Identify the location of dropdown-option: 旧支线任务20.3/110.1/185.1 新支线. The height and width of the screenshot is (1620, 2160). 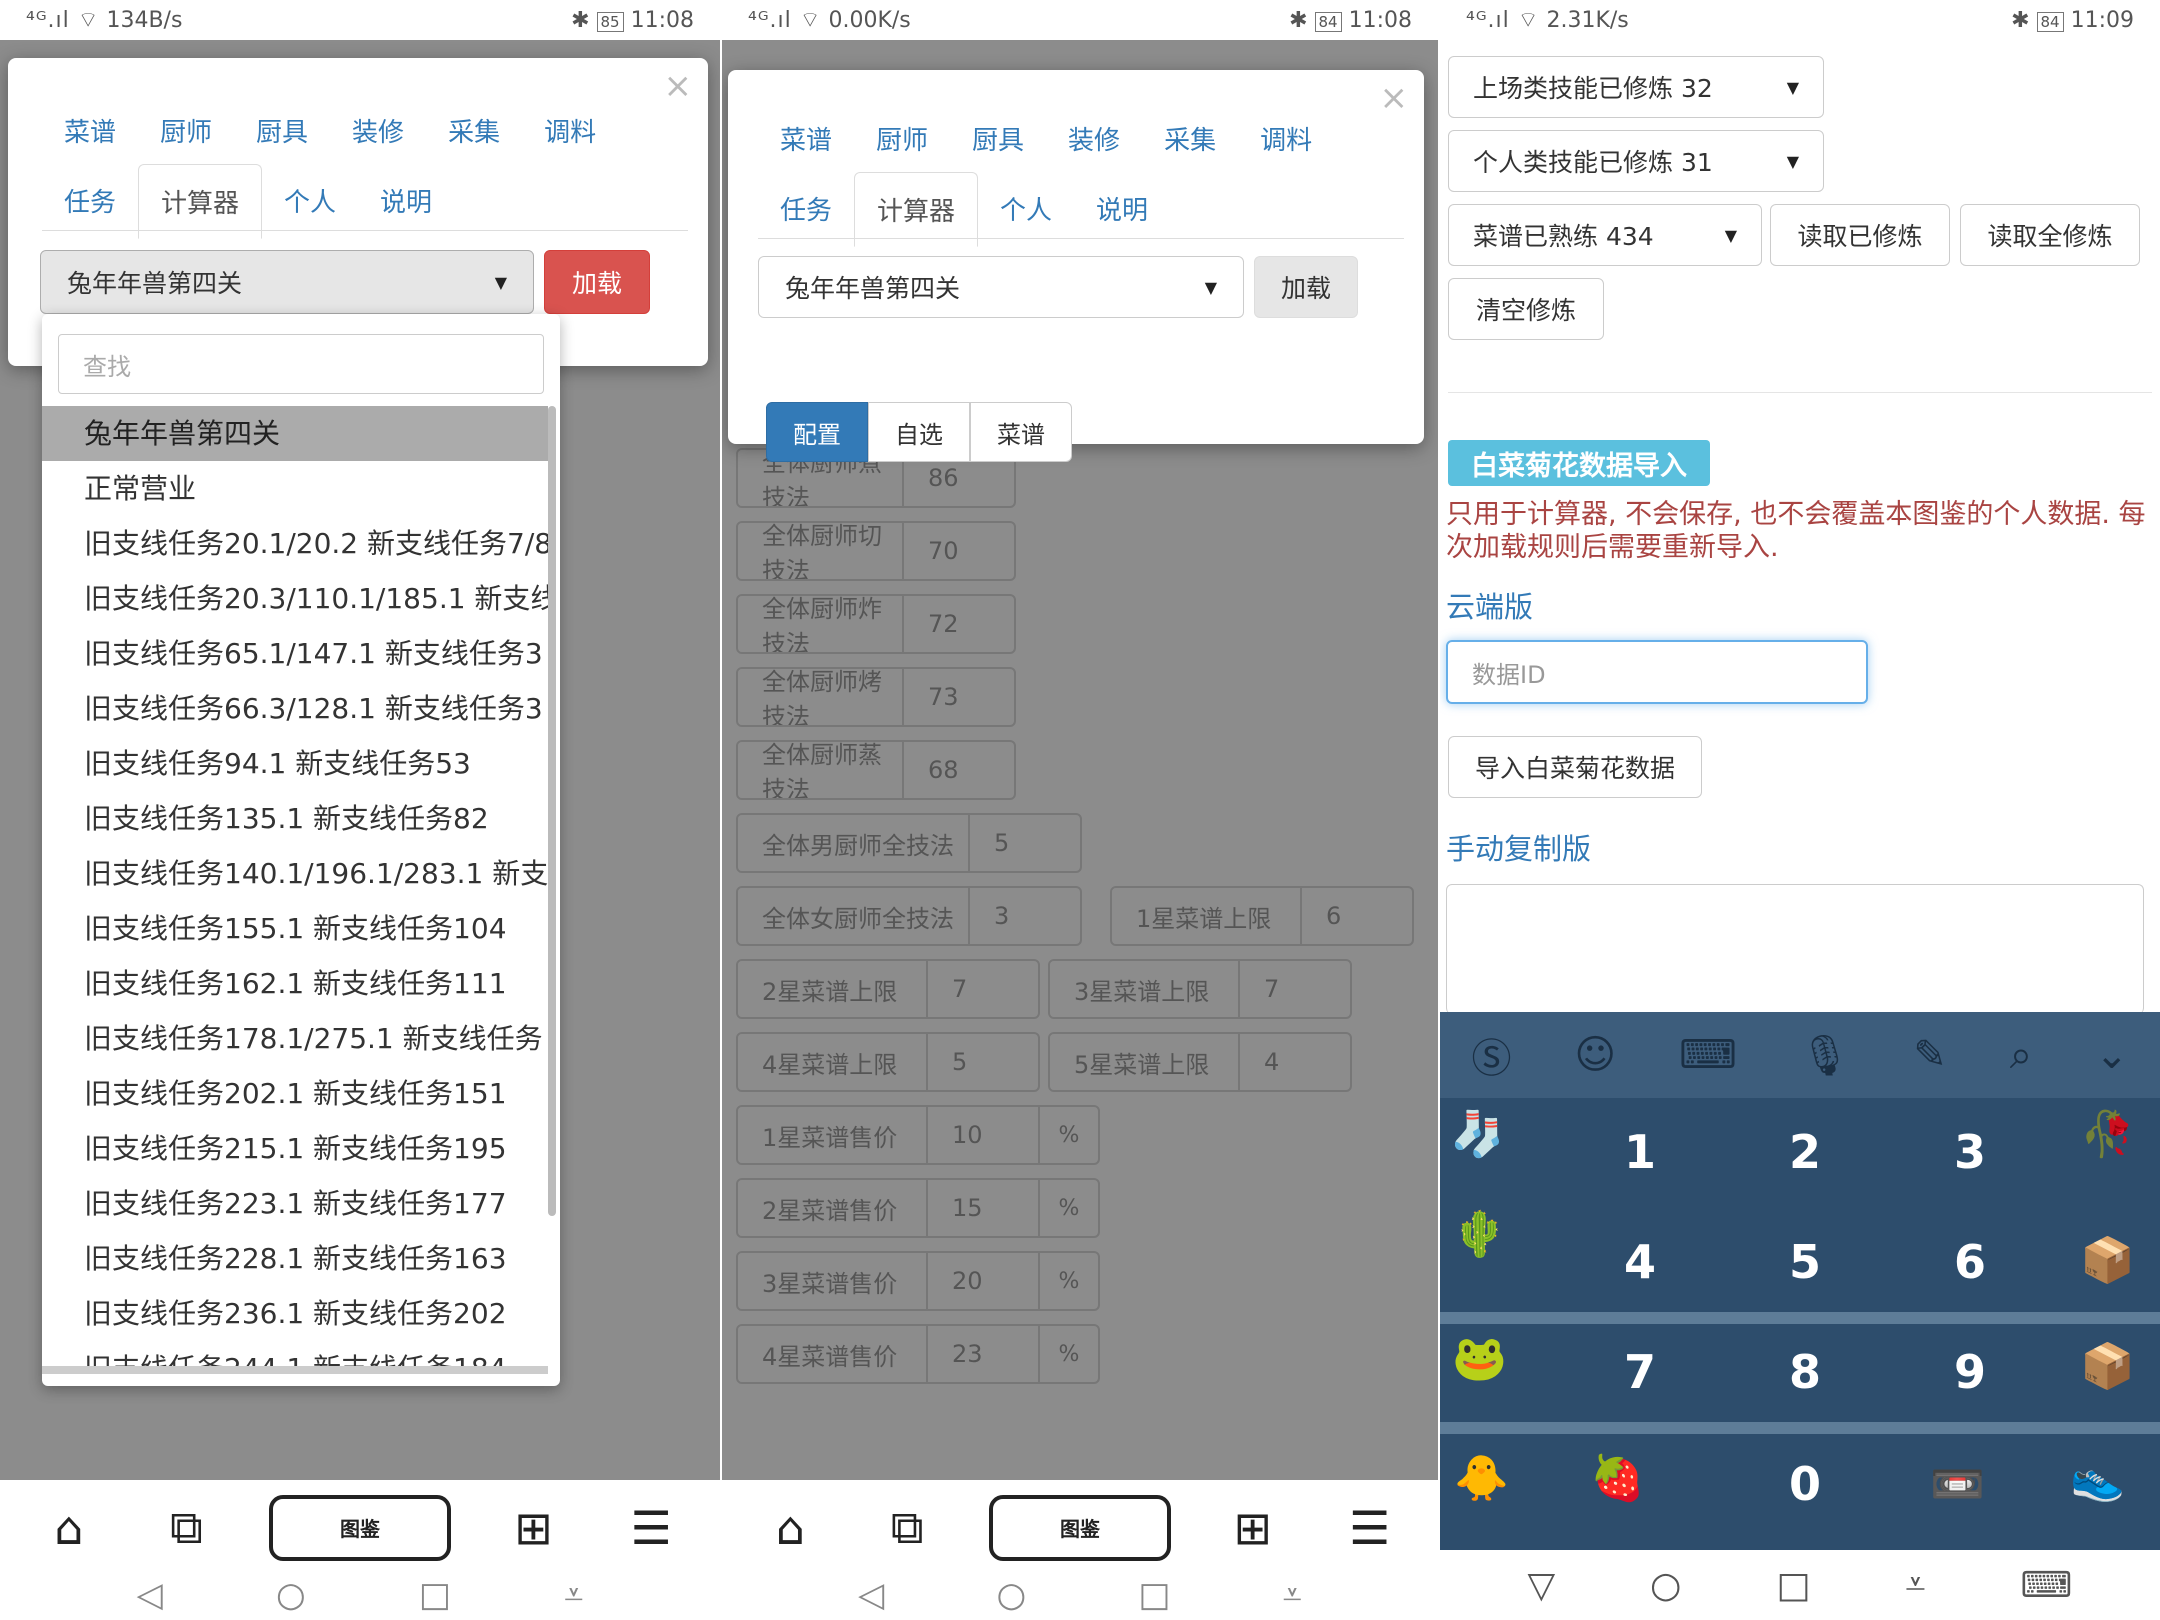
(295, 598).